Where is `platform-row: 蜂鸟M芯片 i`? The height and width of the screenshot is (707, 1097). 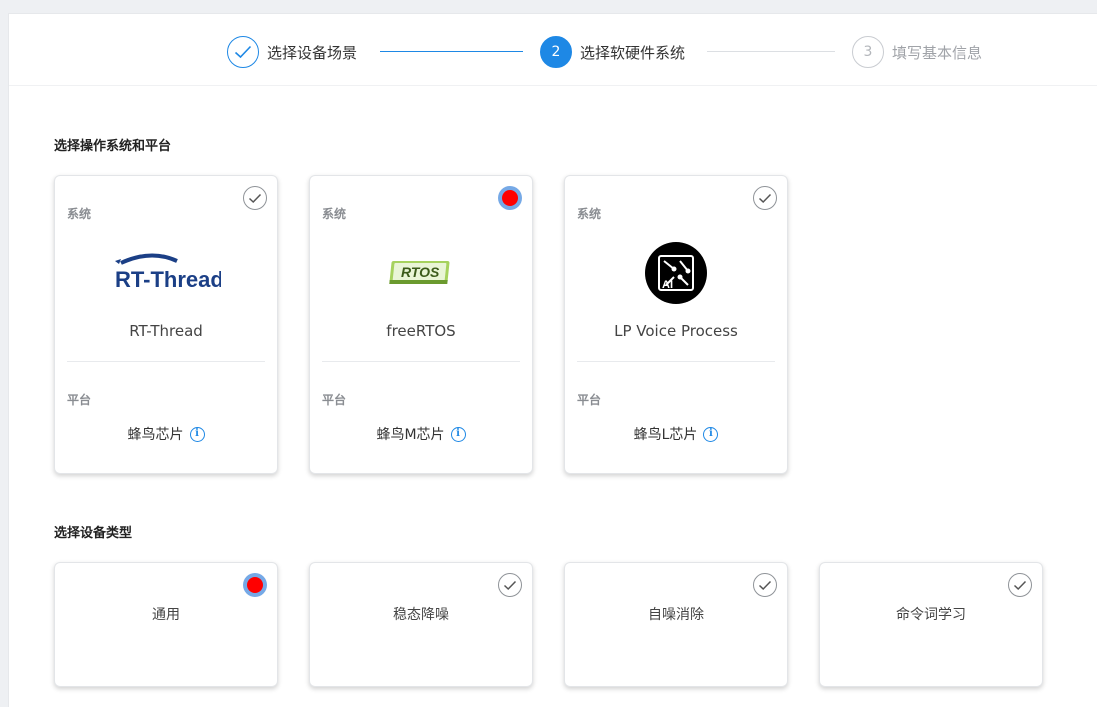 platform-row: 蜂鸟M芯片 i is located at coordinates (421, 434).